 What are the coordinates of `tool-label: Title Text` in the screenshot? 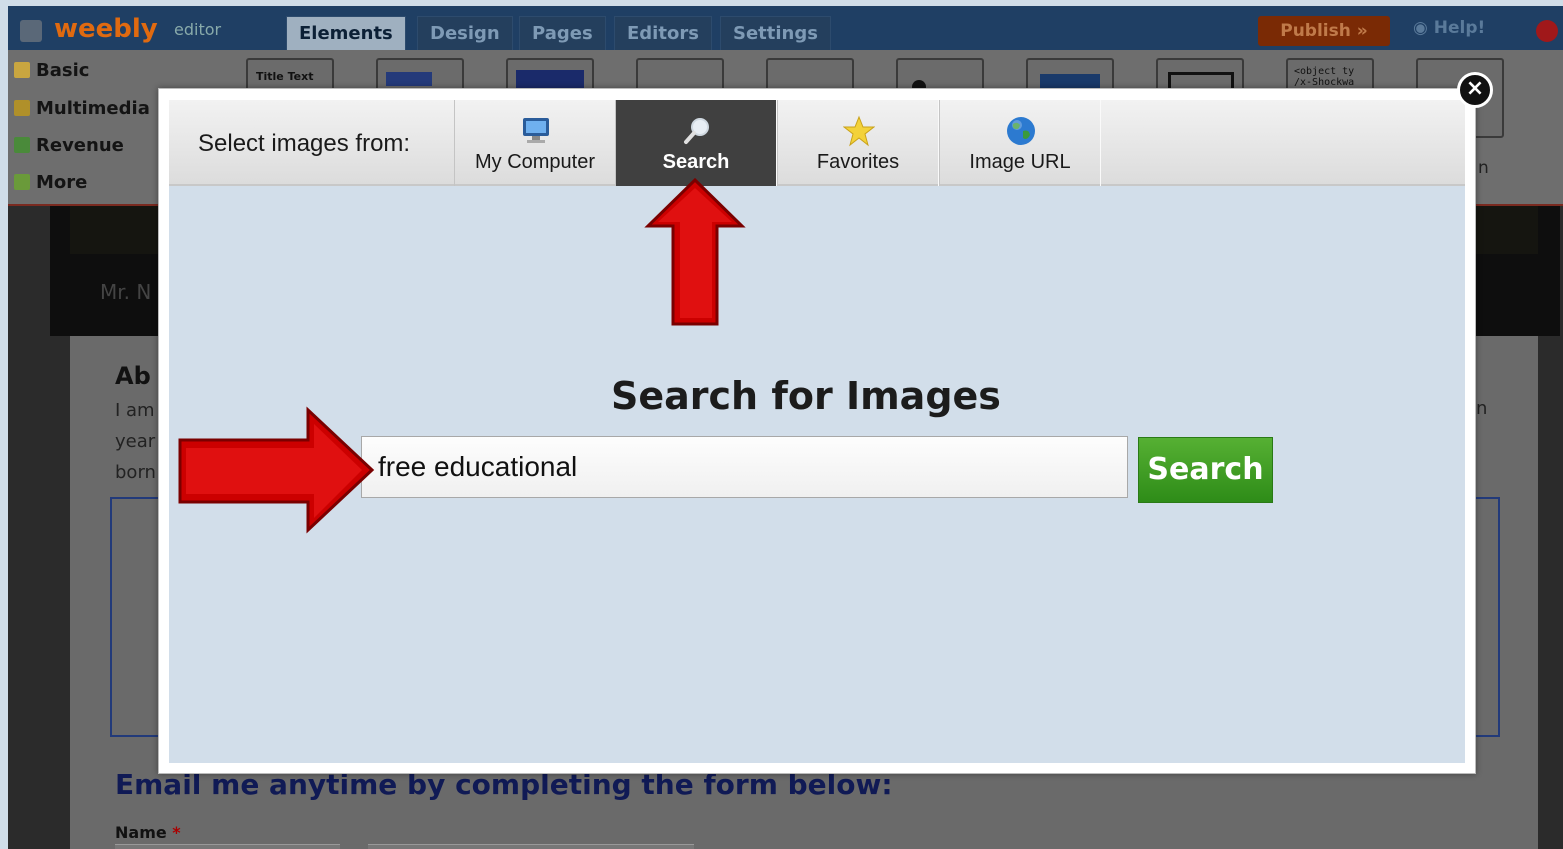 It's located at (285, 76).